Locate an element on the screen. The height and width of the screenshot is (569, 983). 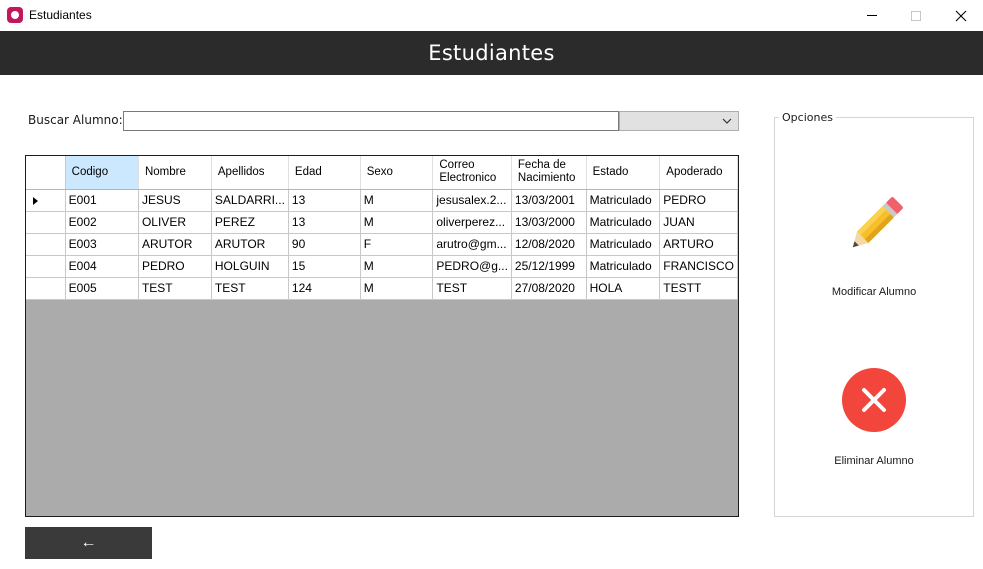
table-cell: 15 is located at coordinates (324, 266).